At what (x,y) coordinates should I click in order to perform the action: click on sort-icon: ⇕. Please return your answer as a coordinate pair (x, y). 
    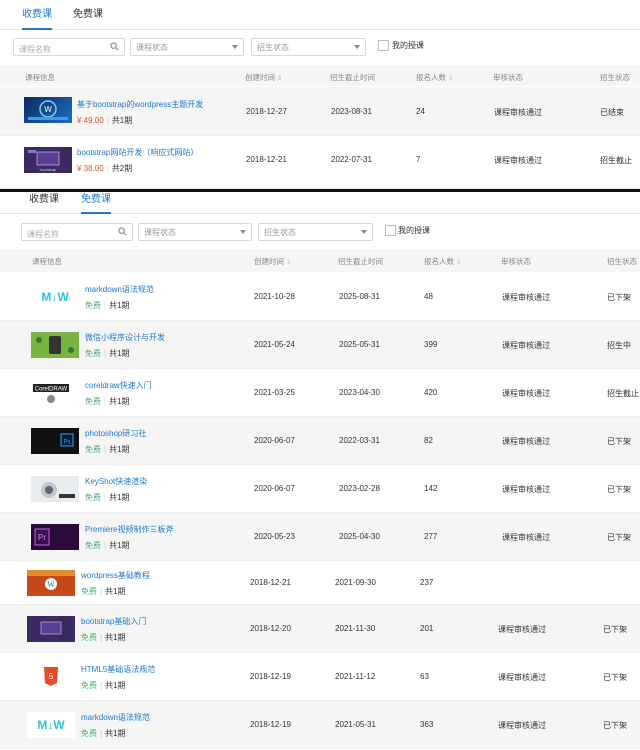
    Looking at the image, I should click on (451, 79).